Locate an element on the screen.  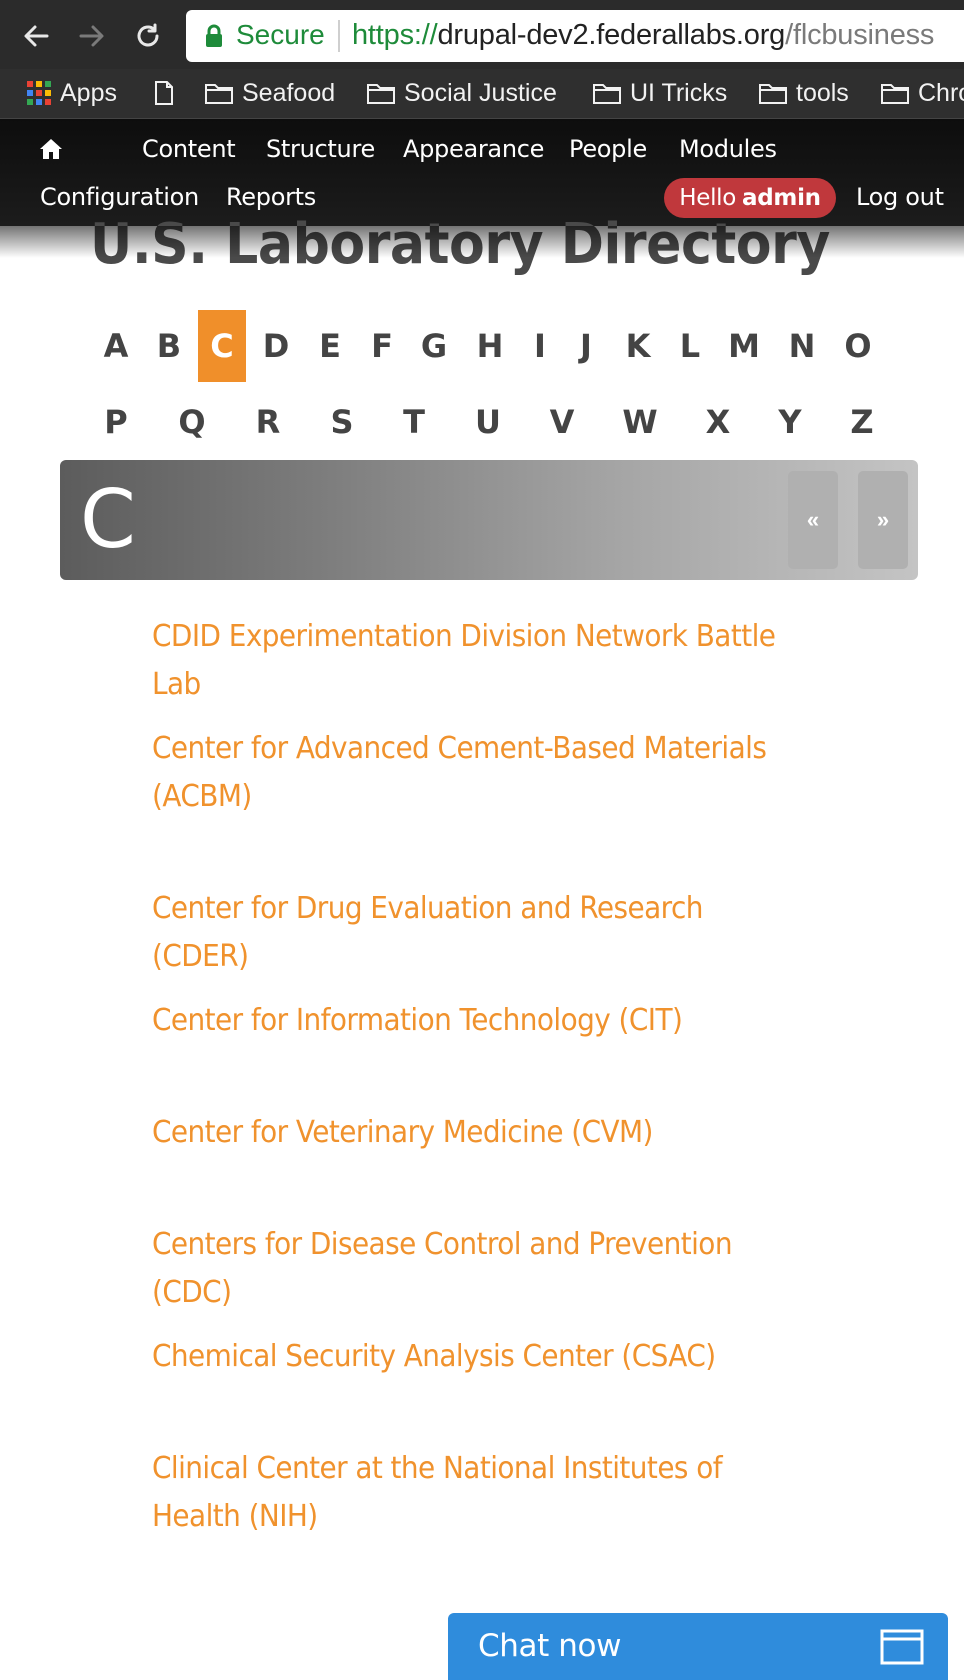
reload-icon is located at coordinates (148, 35).